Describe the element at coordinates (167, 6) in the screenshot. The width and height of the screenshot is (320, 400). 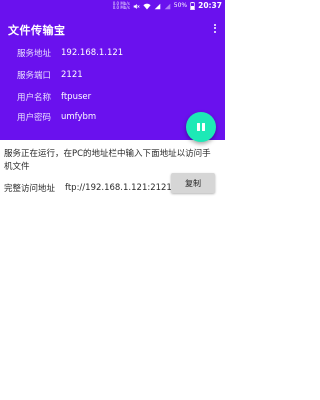
I see `signal-2-icon` at that location.